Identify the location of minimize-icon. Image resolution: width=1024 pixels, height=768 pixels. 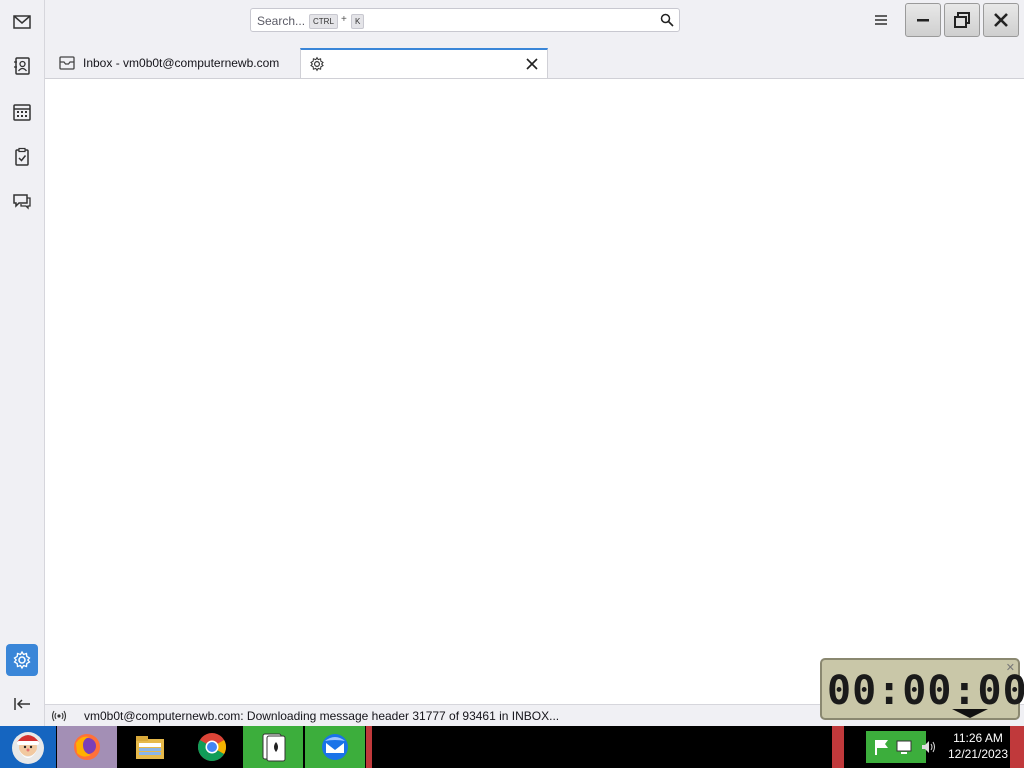
(923, 20).